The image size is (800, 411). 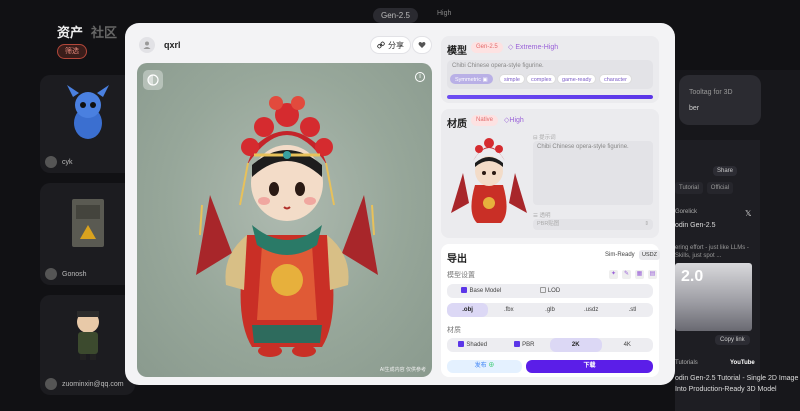 I want to click on modal-user: qxrl, so click(x=160, y=45).